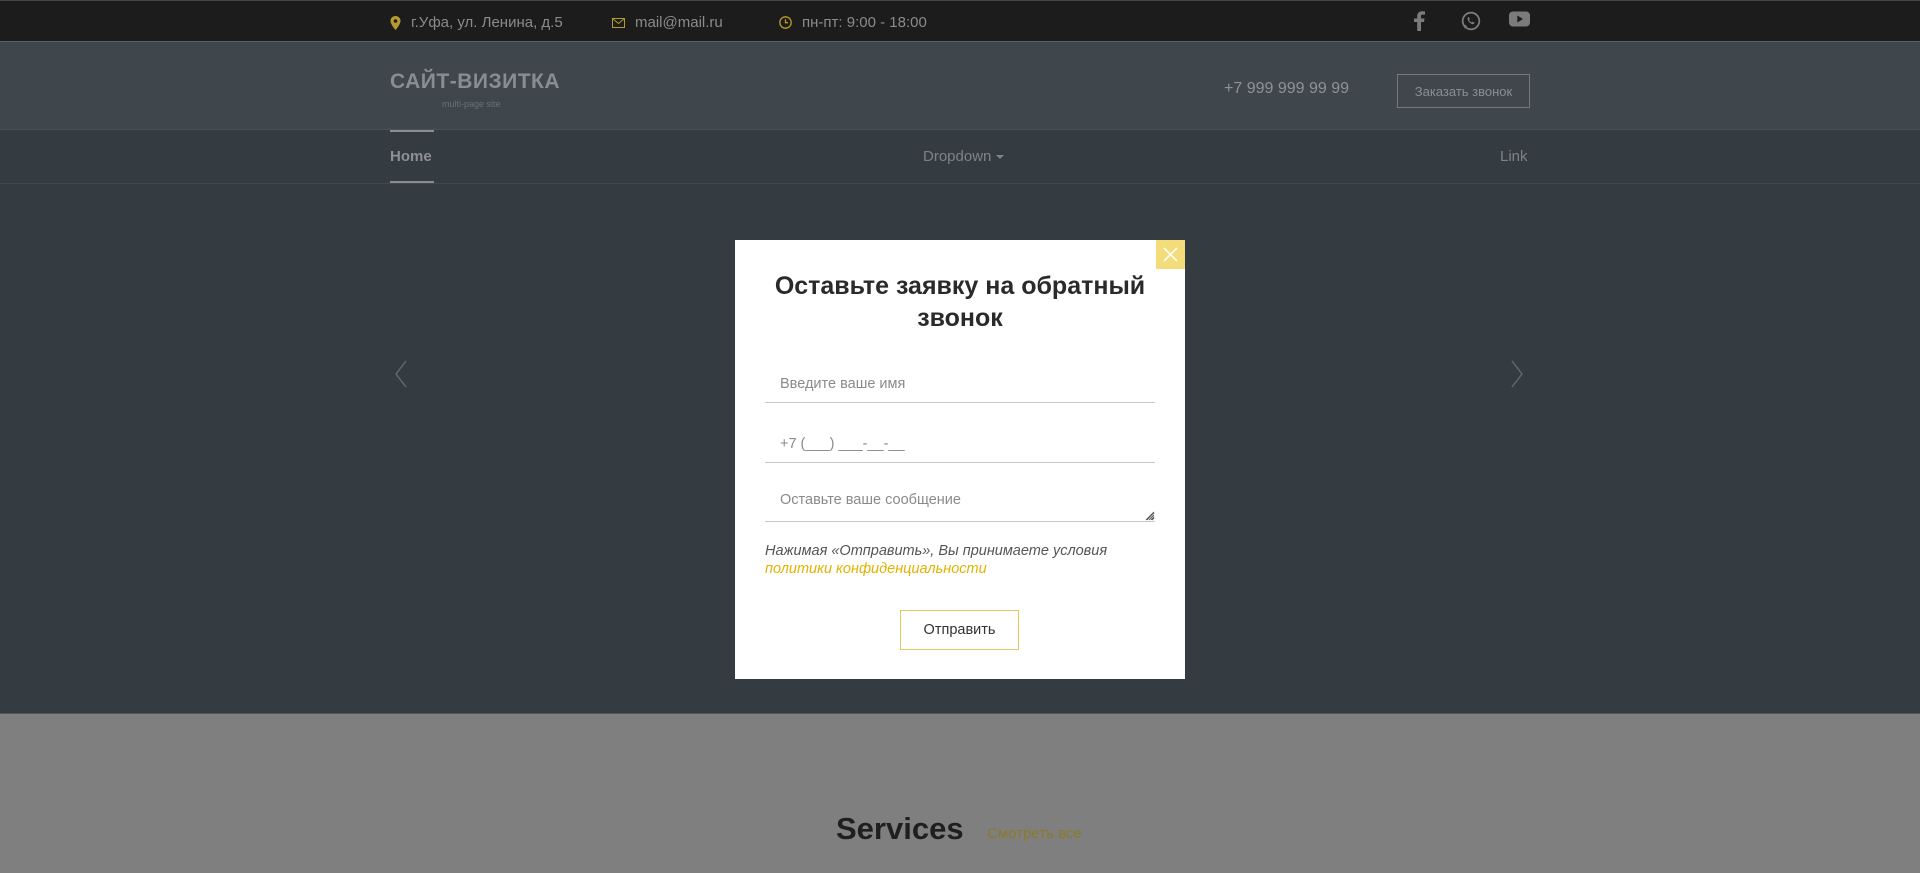  I want to click on message-wrapper, so click(960, 502).